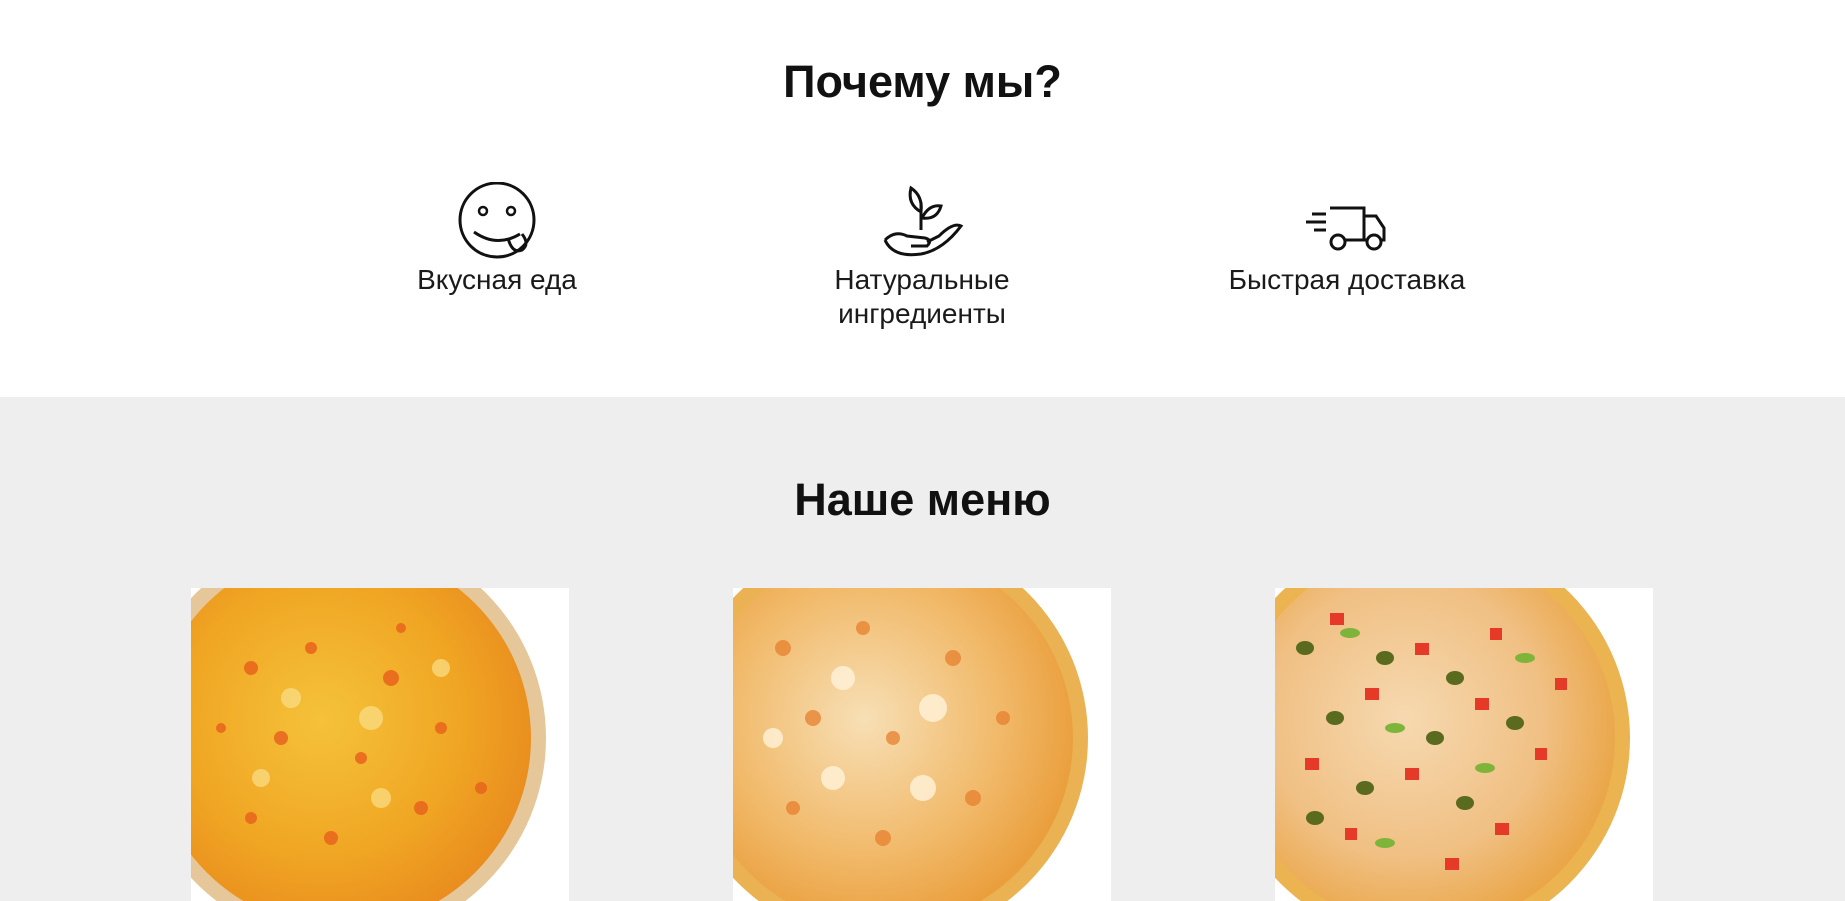 The height and width of the screenshot is (901, 1845). I want to click on pizza-cheese-image, so click(380, 744).